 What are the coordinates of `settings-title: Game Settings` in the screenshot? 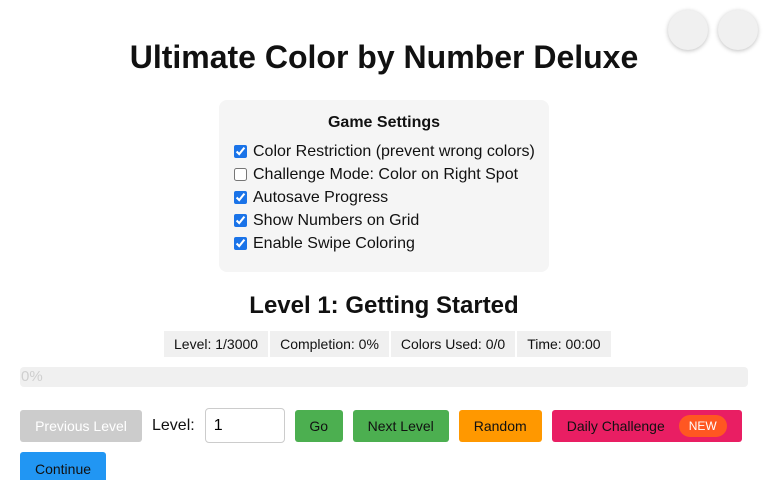 It's located at (384, 122).